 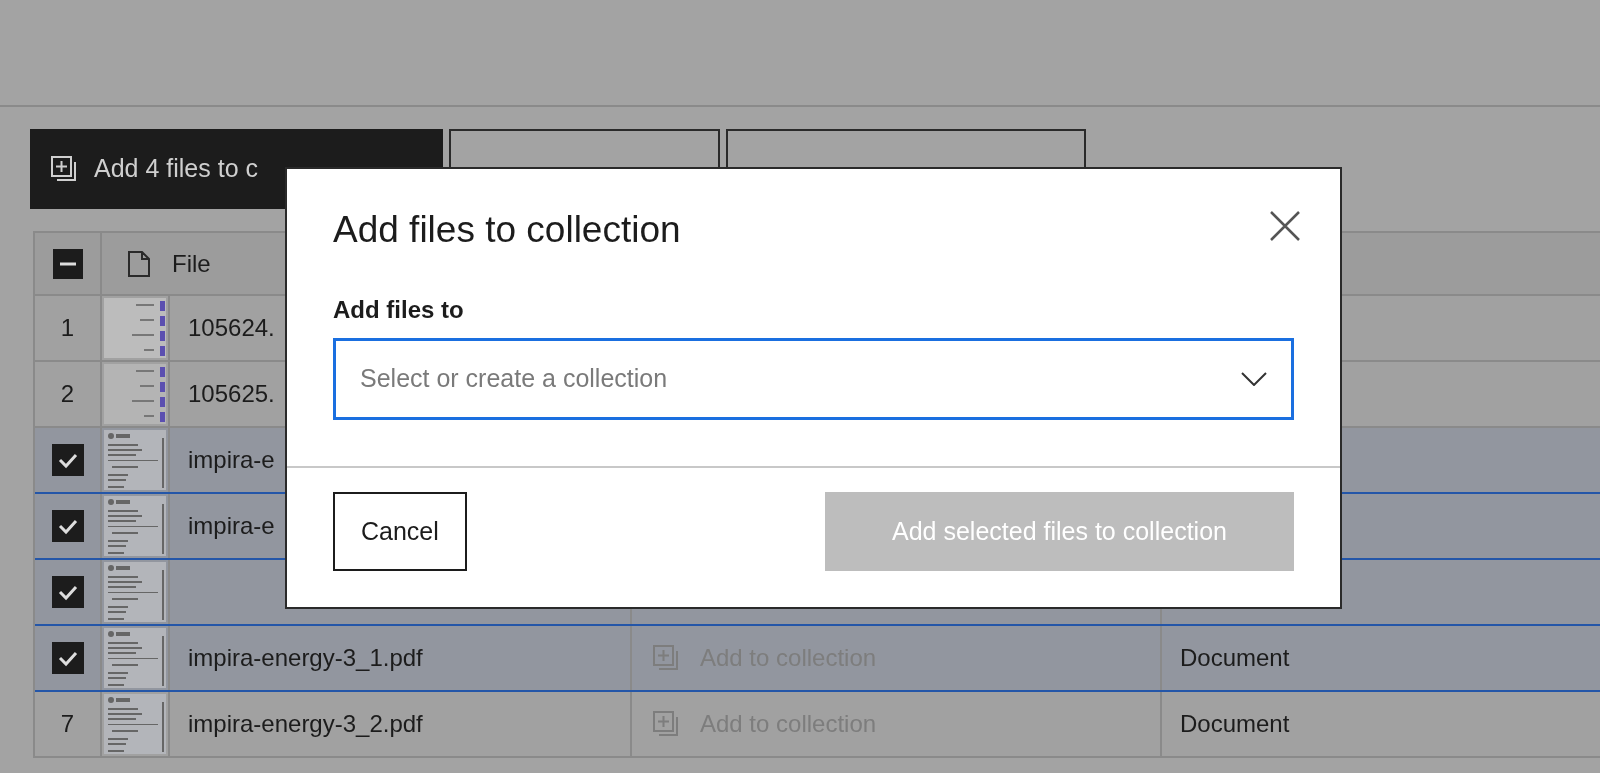 What do you see at coordinates (67, 263) in the screenshot?
I see `select-all-checkbox` at bounding box center [67, 263].